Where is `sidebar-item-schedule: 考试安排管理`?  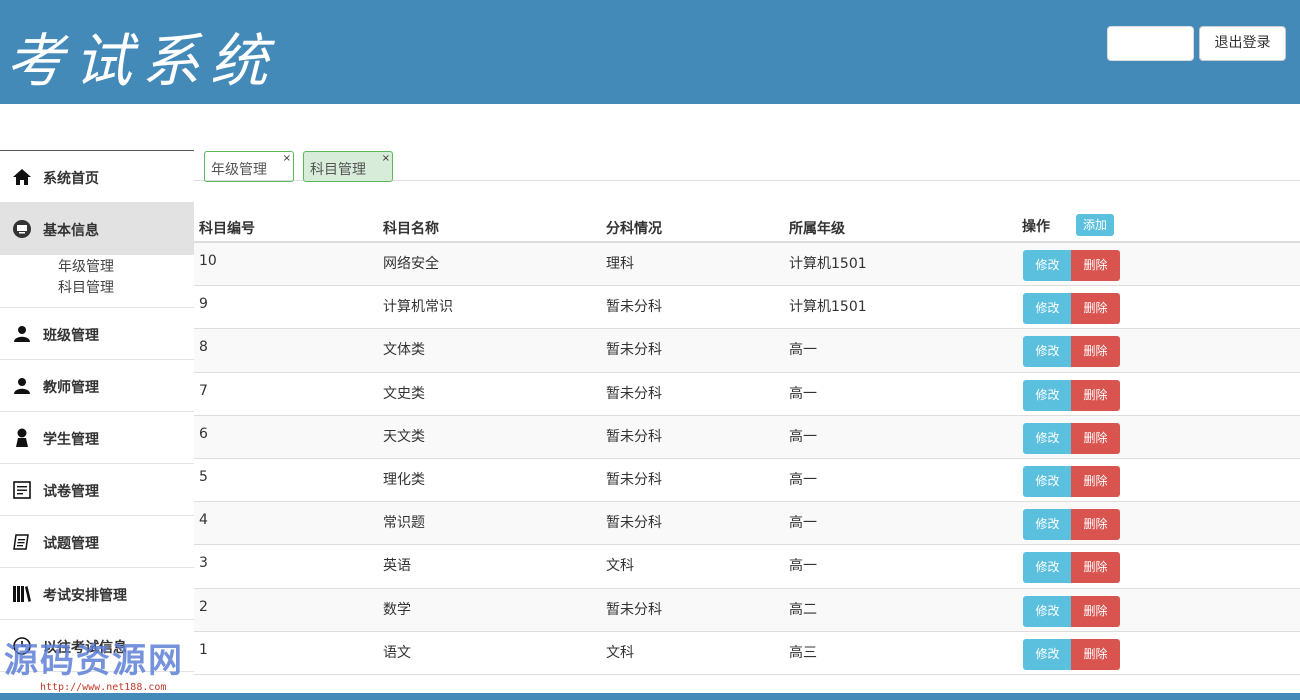
sidebar-item-schedule: 考试安排管理 is located at coordinates (97, 594).